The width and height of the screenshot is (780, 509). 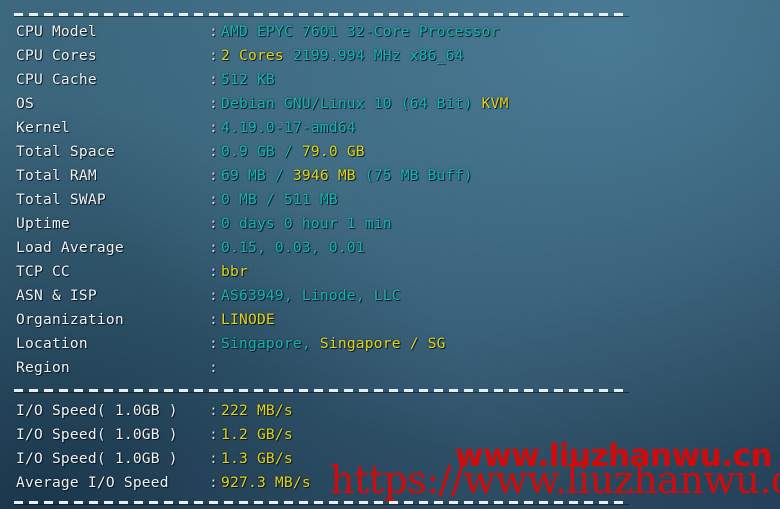 I want to click on value-segment: 0 days 0 hour 1 min, so click(x=306, y=223).